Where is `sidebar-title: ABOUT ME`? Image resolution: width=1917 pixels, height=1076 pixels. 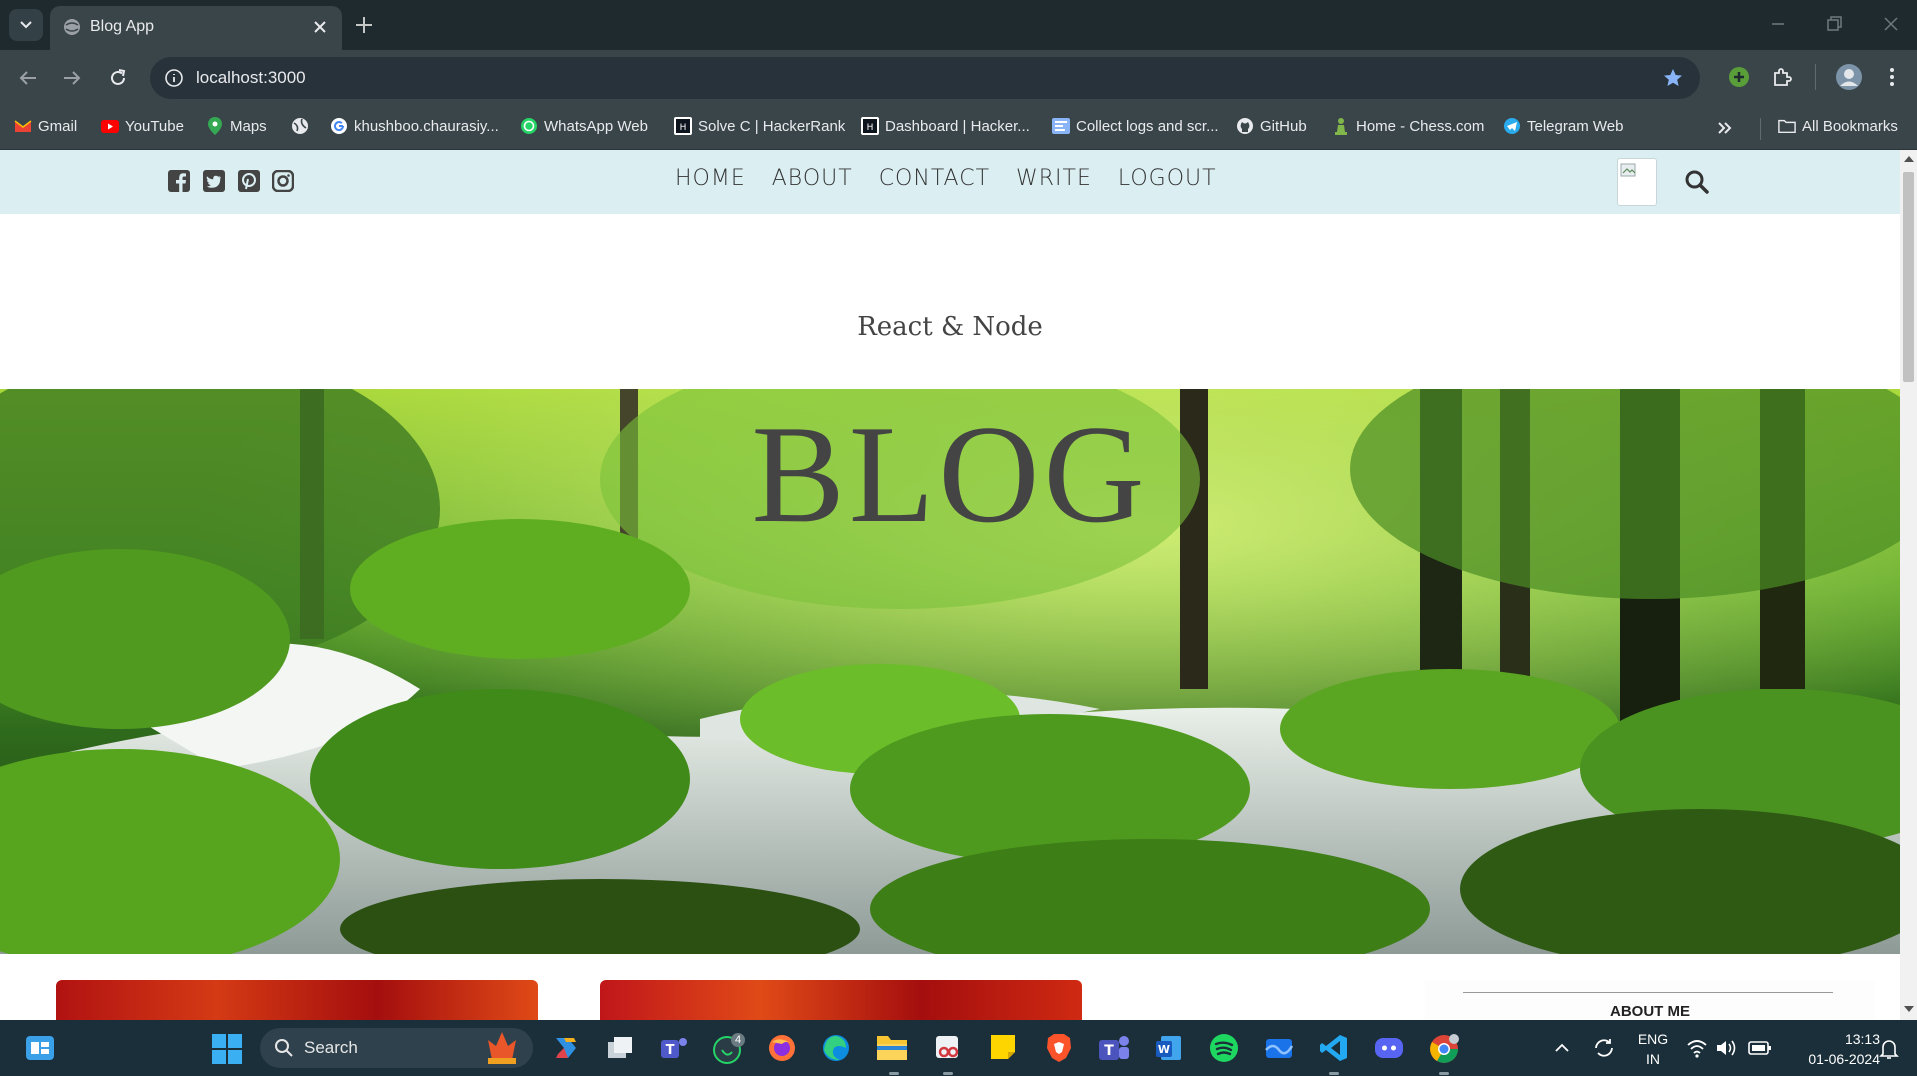
sidebar-title: ABOUT ME is located at coordinates (1650, 1011).